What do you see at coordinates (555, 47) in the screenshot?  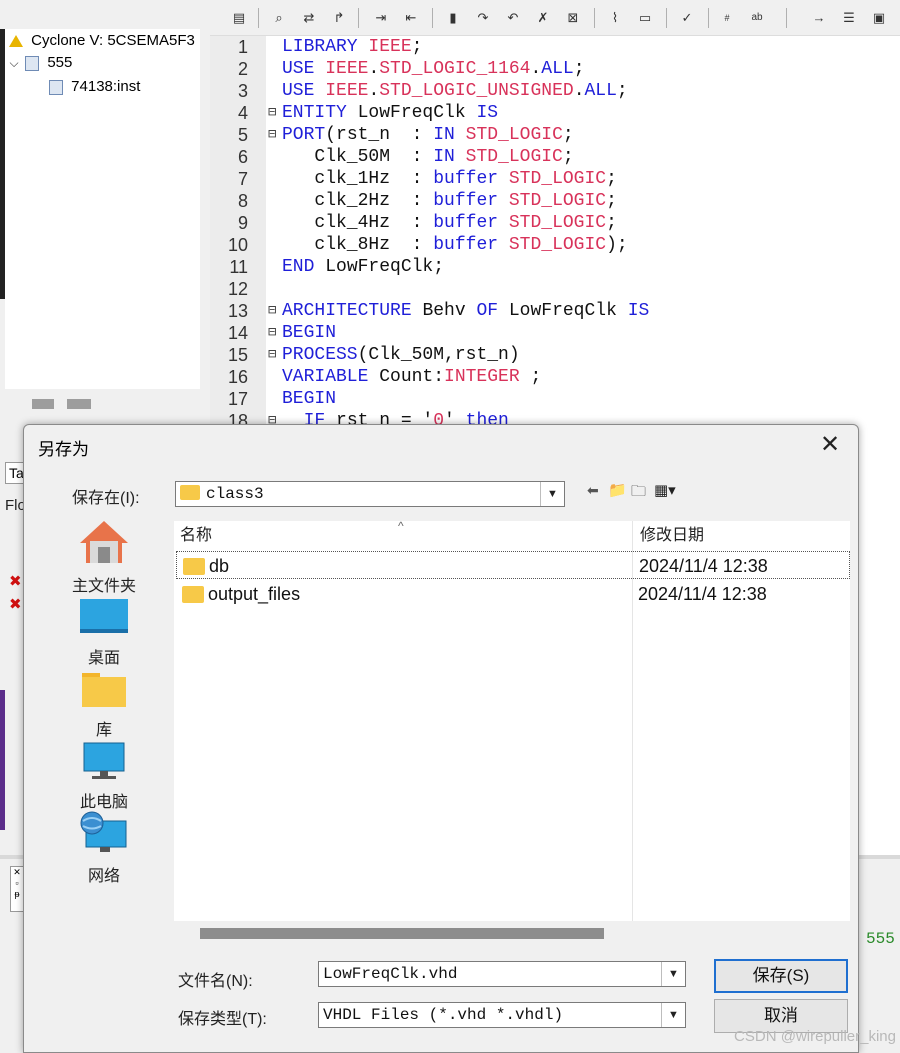 I see `code-line: 1 LIBRARY IEEE;` at bounding box center [555, 47].